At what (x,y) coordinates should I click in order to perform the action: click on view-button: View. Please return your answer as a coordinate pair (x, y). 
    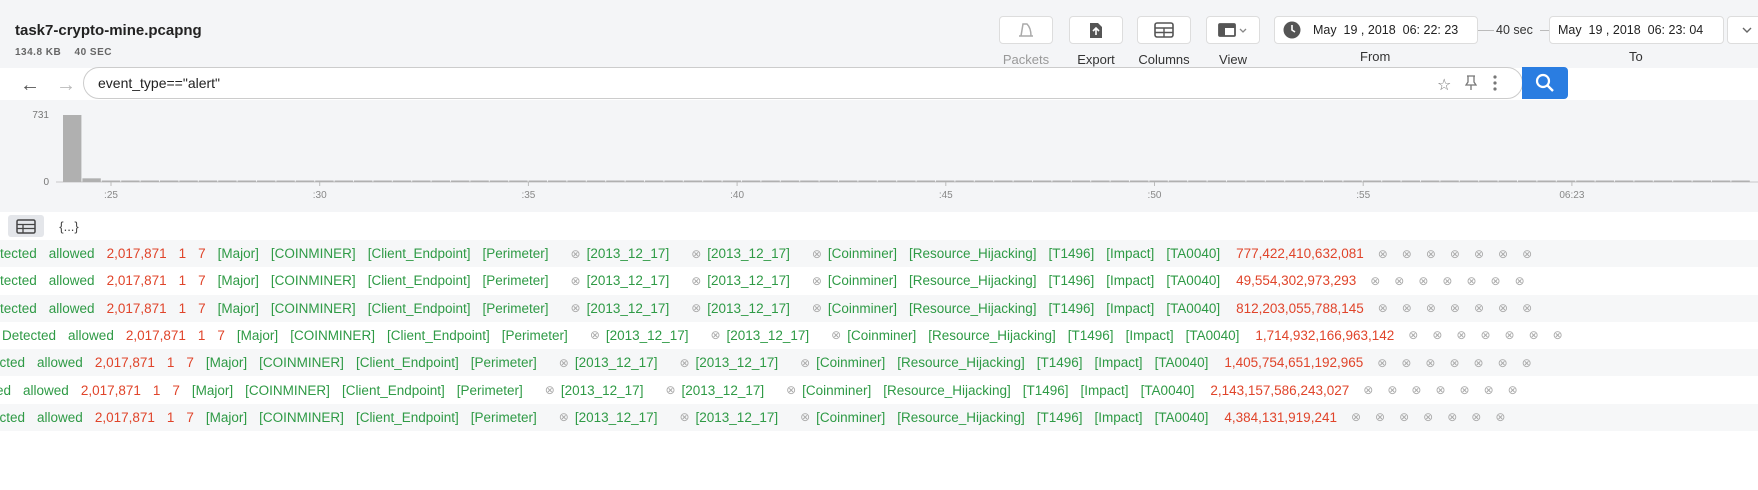
    Looking at the image, I should click on (1233, 41).